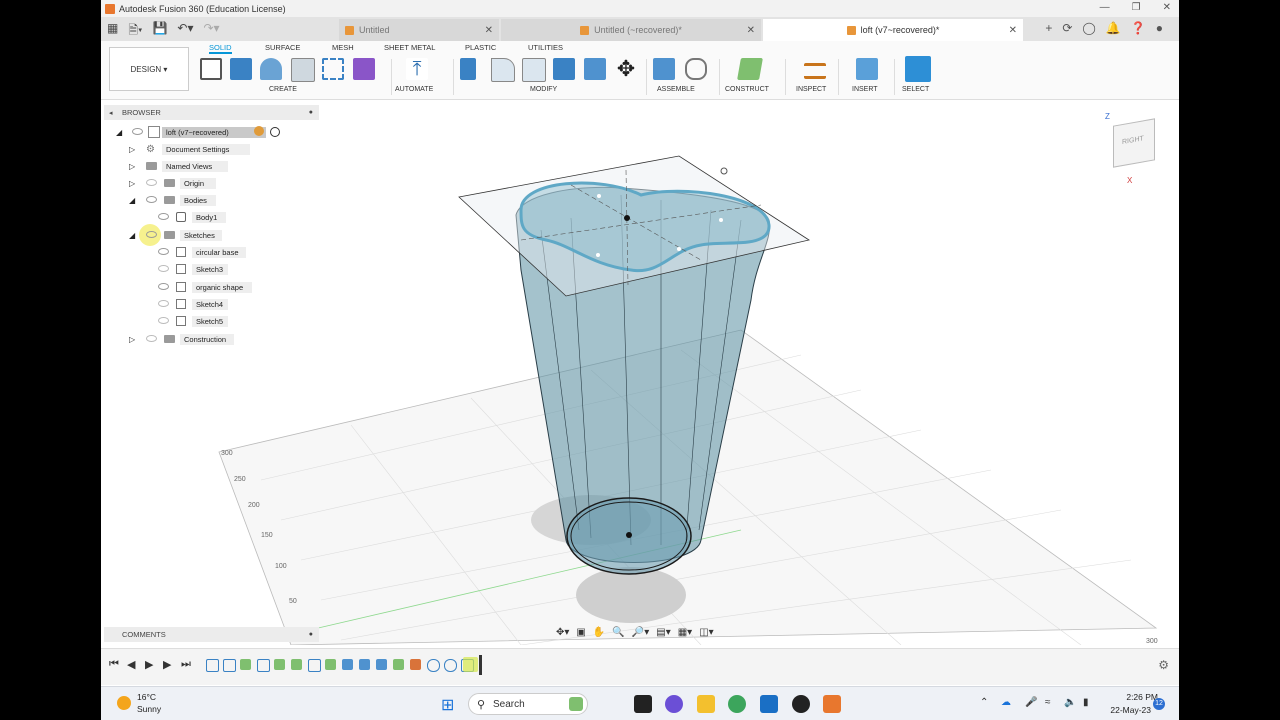 The height and width of the screenshot is (720, 1280). I want to click on display-settings-icon: ▤▾, so click(663, 632).